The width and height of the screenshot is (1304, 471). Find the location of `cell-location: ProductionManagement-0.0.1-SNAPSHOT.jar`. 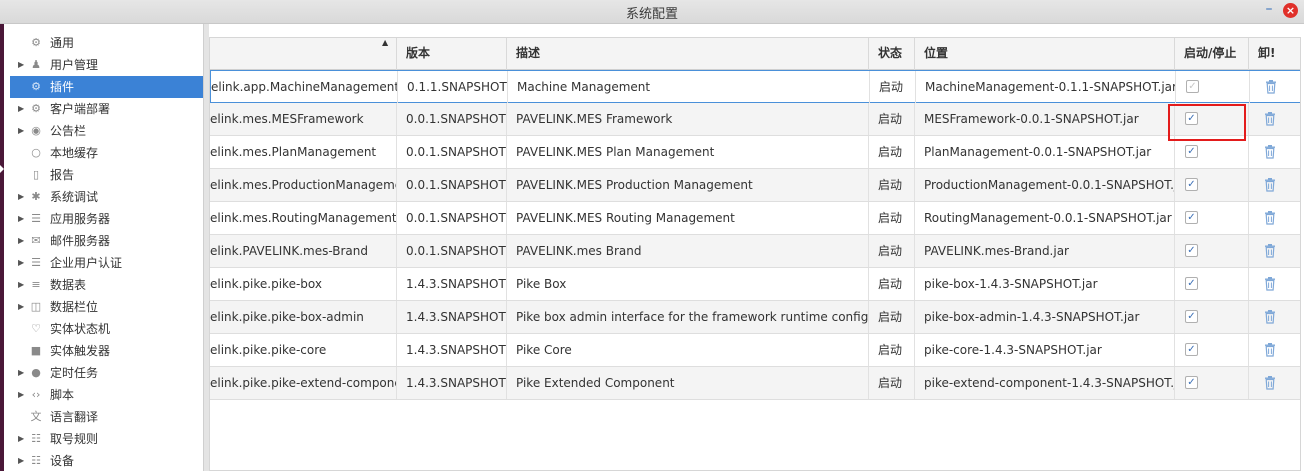

cell-location: ProductionManagement-0.0.1-SNAPSHOT.jar is located at coordinates (1045, 185).